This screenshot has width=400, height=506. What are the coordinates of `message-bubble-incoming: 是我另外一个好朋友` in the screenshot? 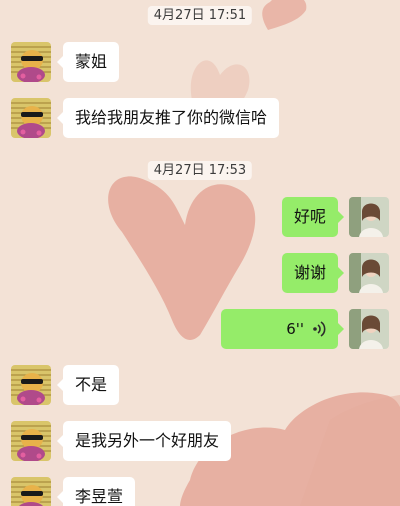 It's located at (144, 441).